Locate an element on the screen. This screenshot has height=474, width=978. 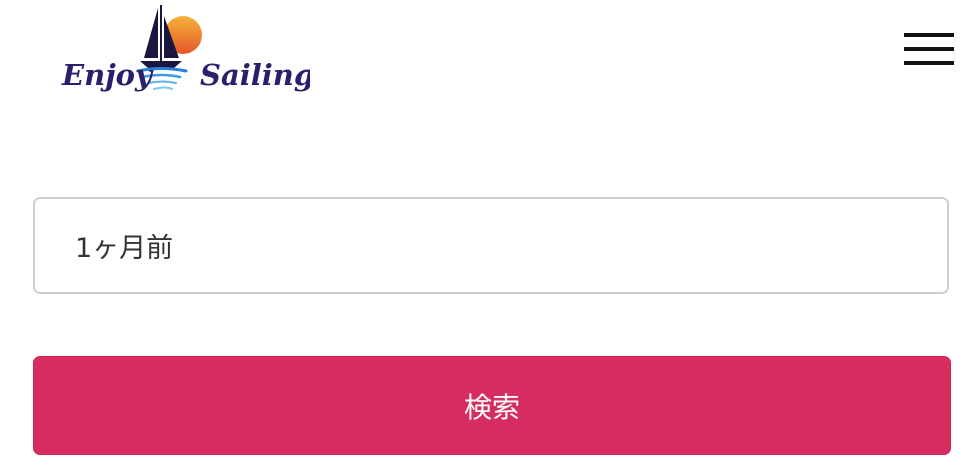
hamburger-menu-button is located at coordinates (929, 51).